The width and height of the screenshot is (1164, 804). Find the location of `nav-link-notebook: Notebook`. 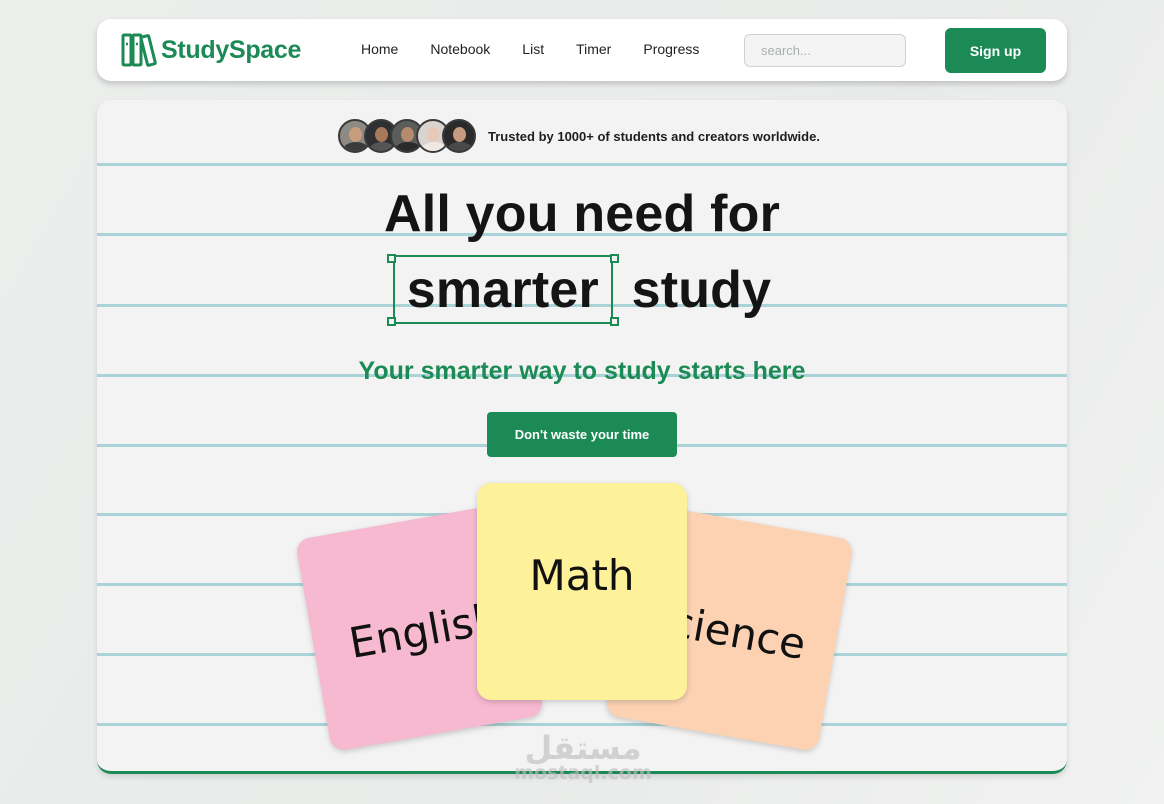

nav-link-notebook: Notebook is located at coordinates (460, 49).